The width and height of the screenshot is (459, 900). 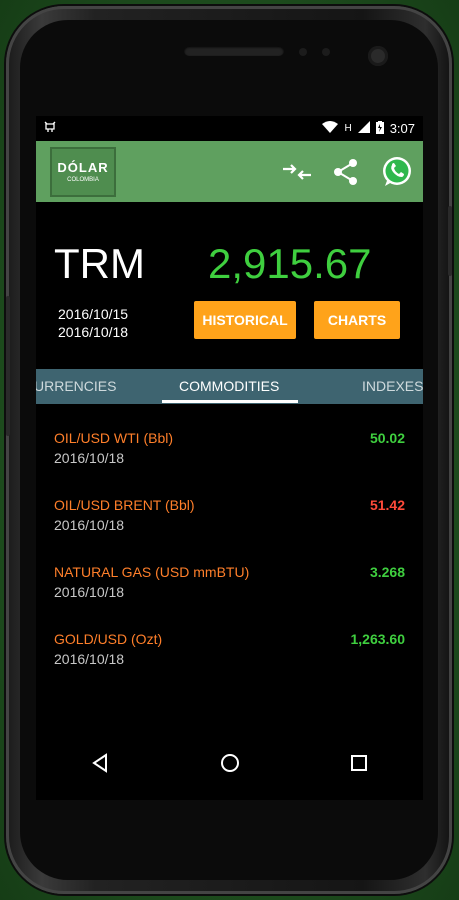 I want to click on status-bar: H 3:07, so click(x=229, y=128).